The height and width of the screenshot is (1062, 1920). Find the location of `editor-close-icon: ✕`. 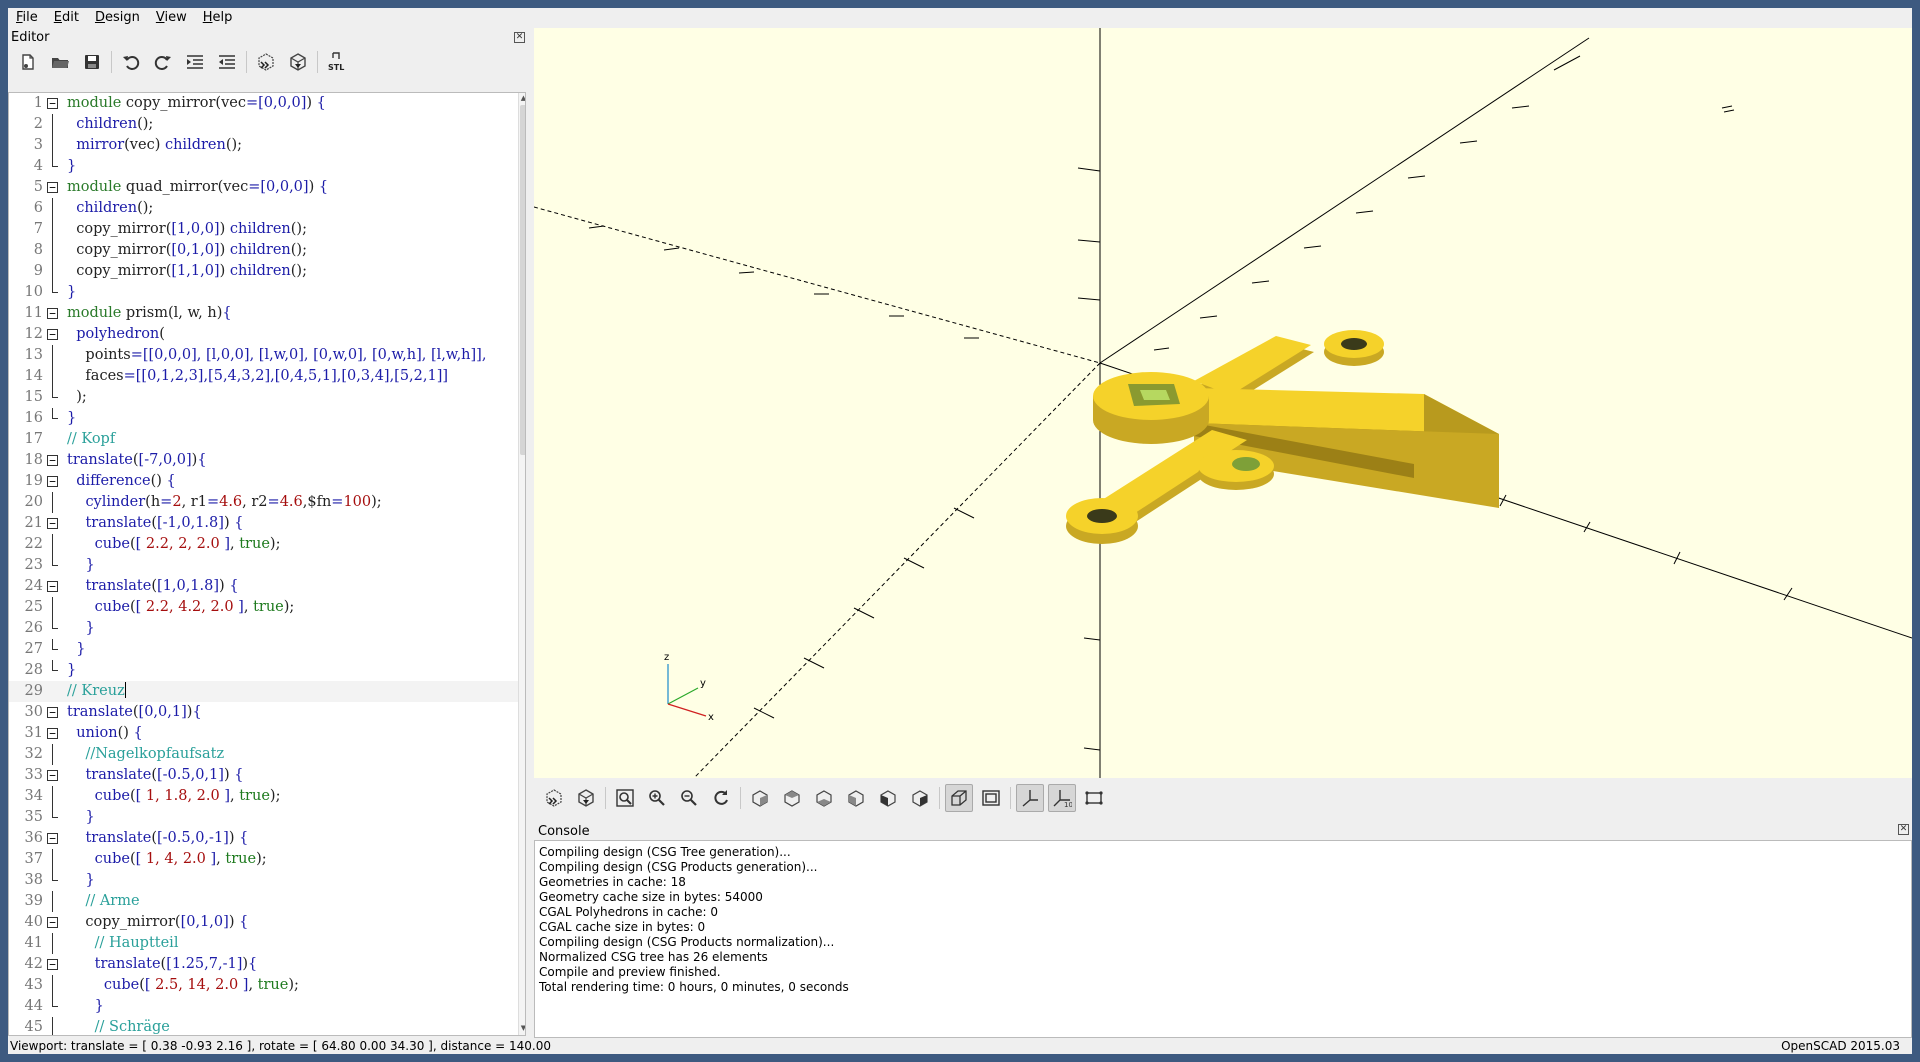

editor-close-icon: ✕ is located at coordinates (519, 37).